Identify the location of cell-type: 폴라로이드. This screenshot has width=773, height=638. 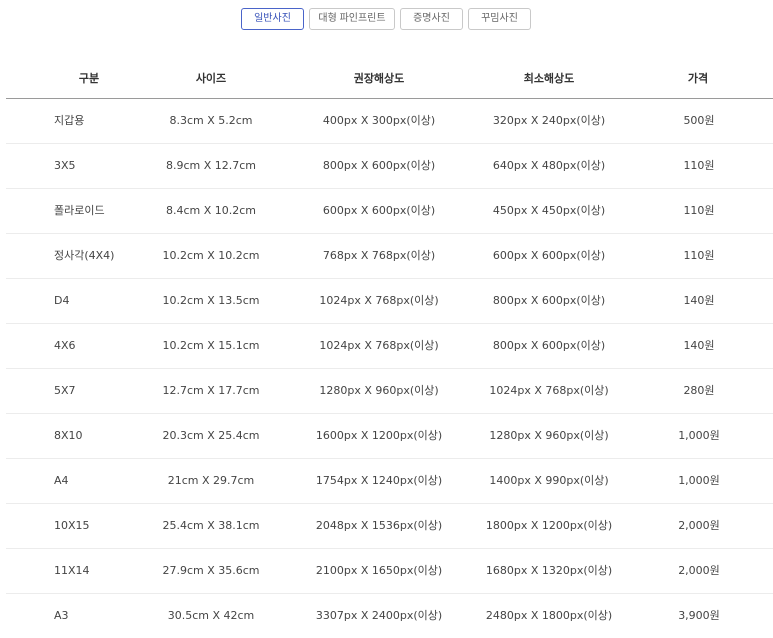
(79, 210).